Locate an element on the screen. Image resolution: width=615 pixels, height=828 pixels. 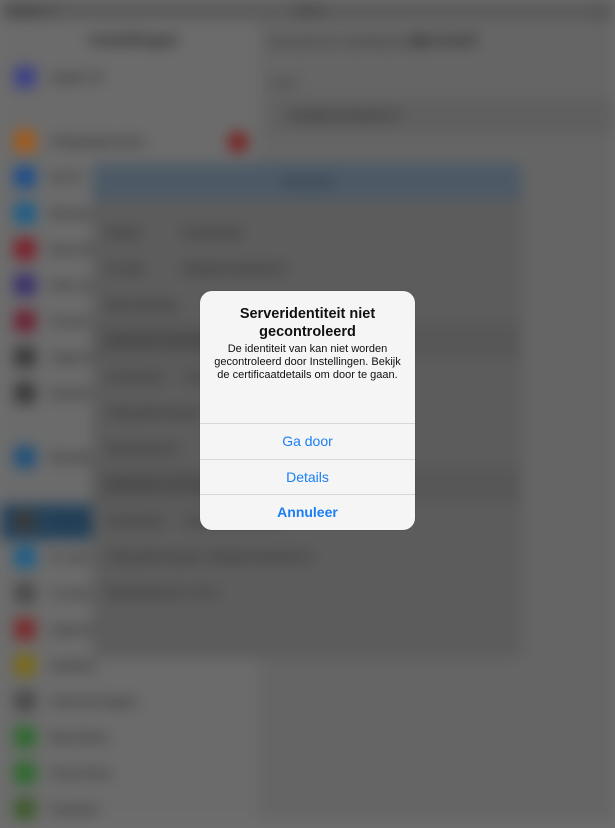
sidebar-item-label: E‑mail is located at coordinates (70, 557).